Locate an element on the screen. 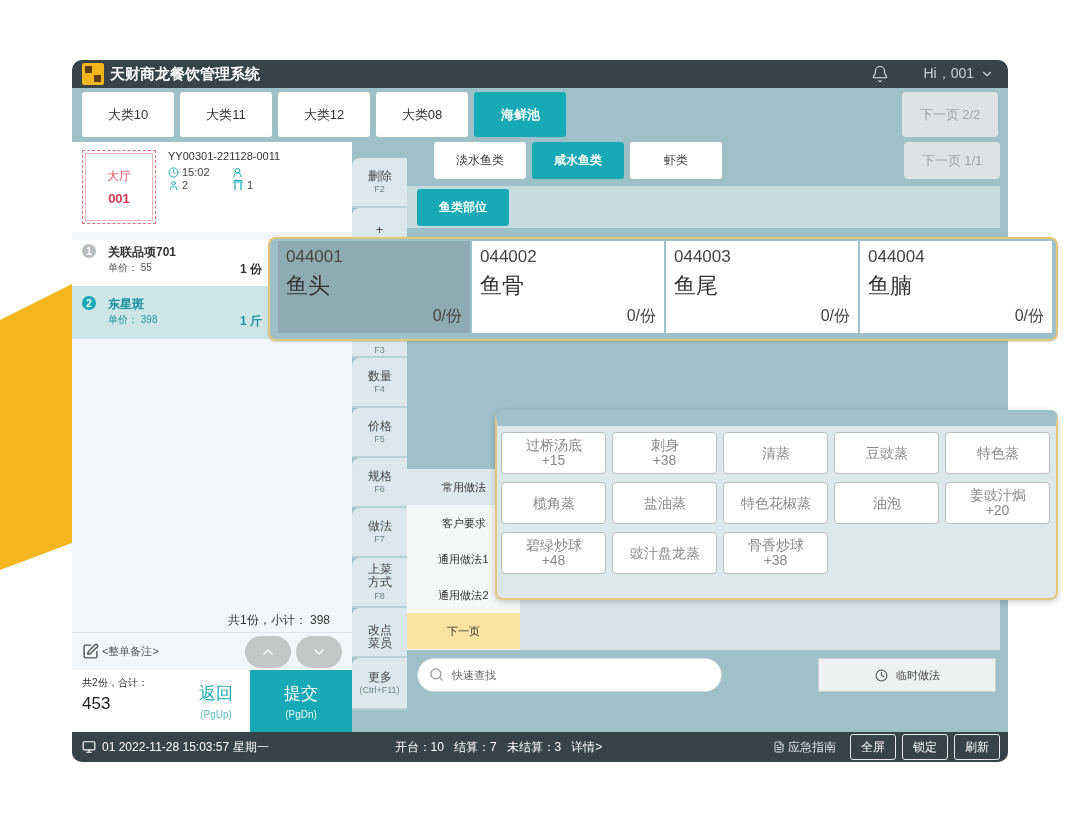 Image resolution: width=1080 pixels, height=823 pixels. status-button: 全屏 is located at coordinates (873, 747).